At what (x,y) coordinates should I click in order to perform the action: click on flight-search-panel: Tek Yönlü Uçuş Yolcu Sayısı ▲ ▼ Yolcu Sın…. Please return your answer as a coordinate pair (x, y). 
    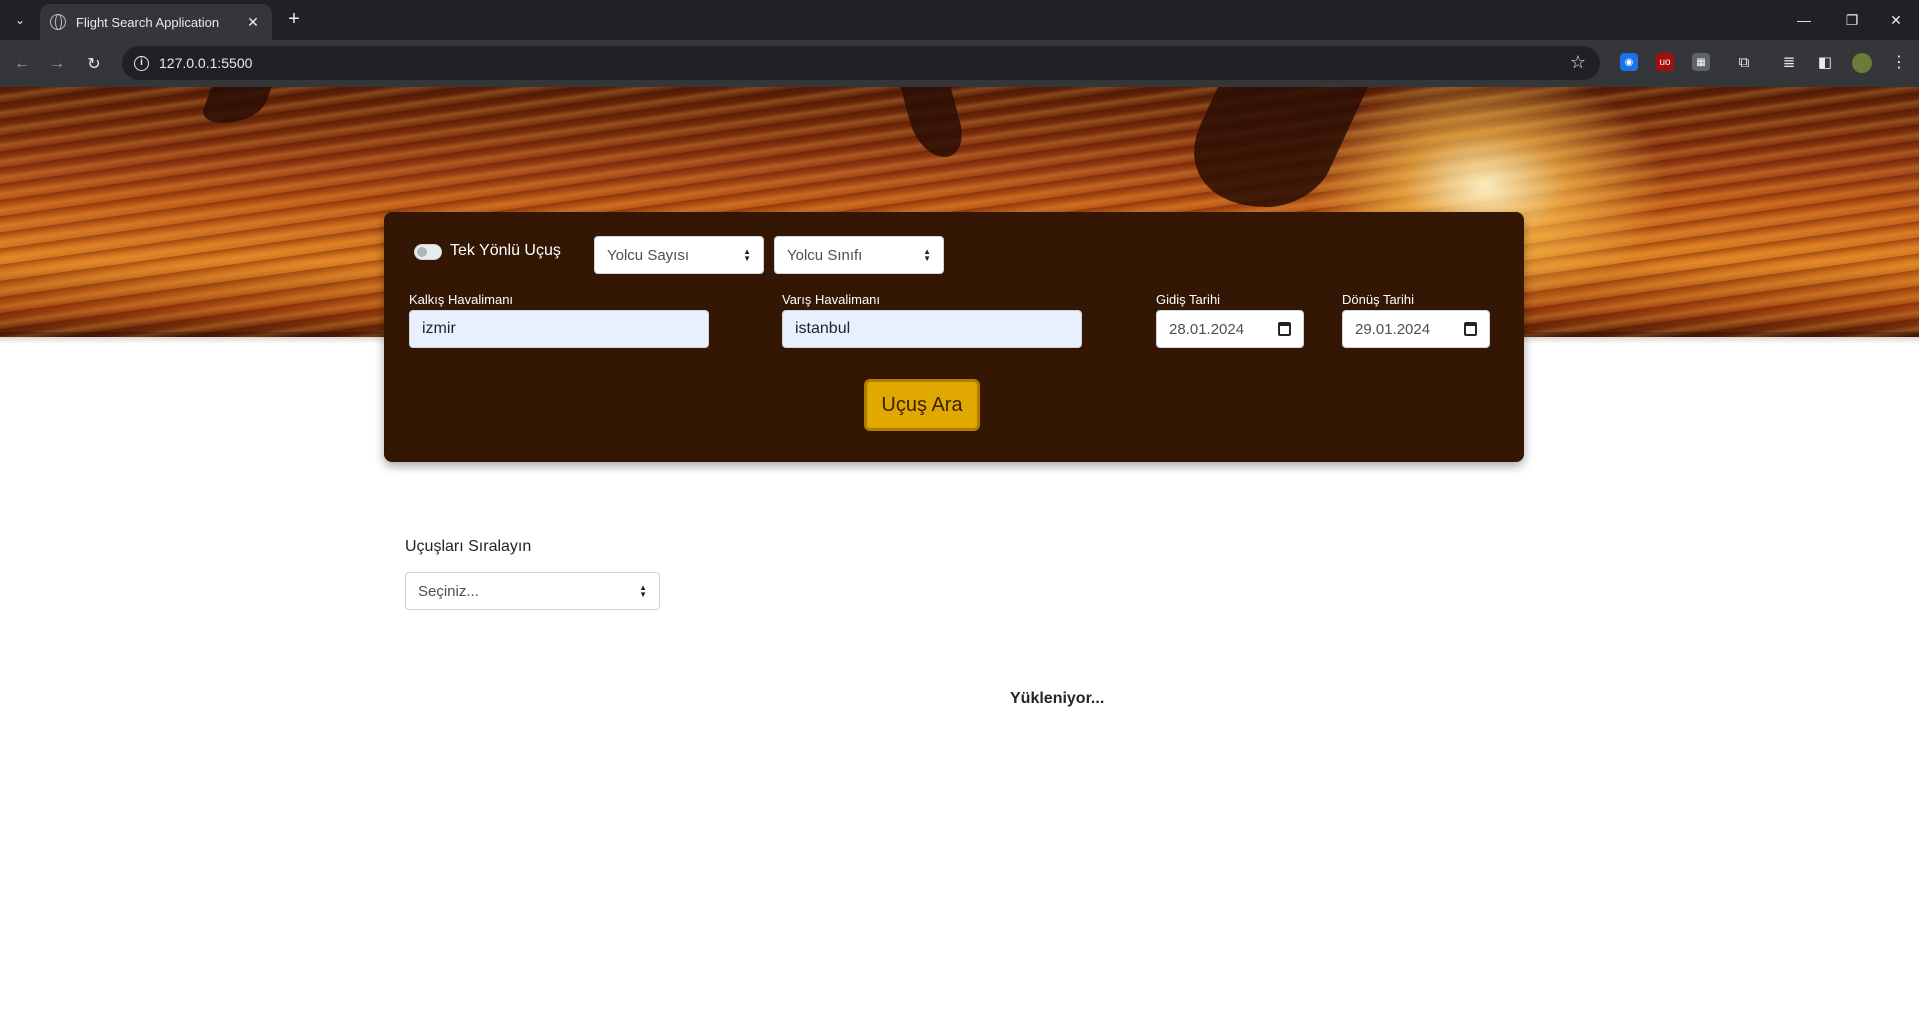
    Looking at the image, I should click on (954, 337).